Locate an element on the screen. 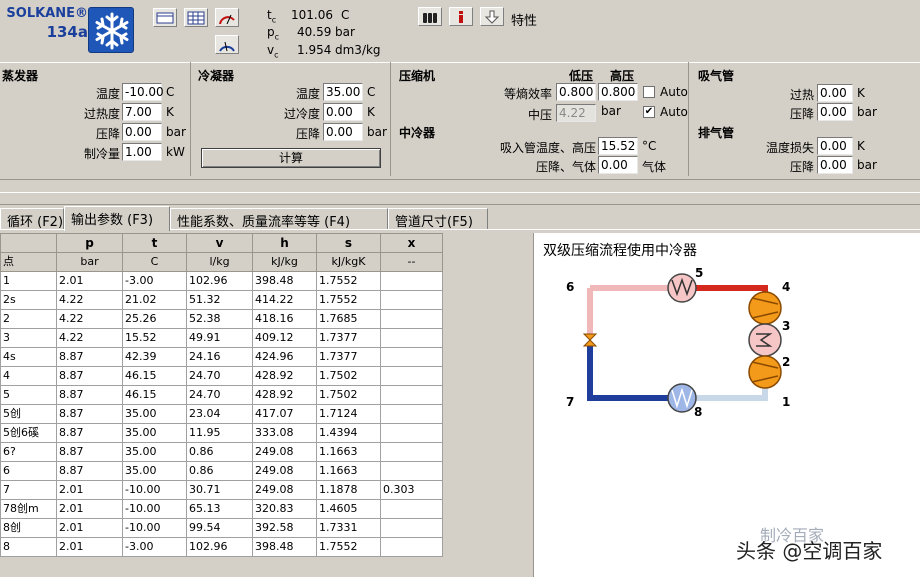 The image size is (920, 577). panel-splitter is located at coordinates (460, 186).